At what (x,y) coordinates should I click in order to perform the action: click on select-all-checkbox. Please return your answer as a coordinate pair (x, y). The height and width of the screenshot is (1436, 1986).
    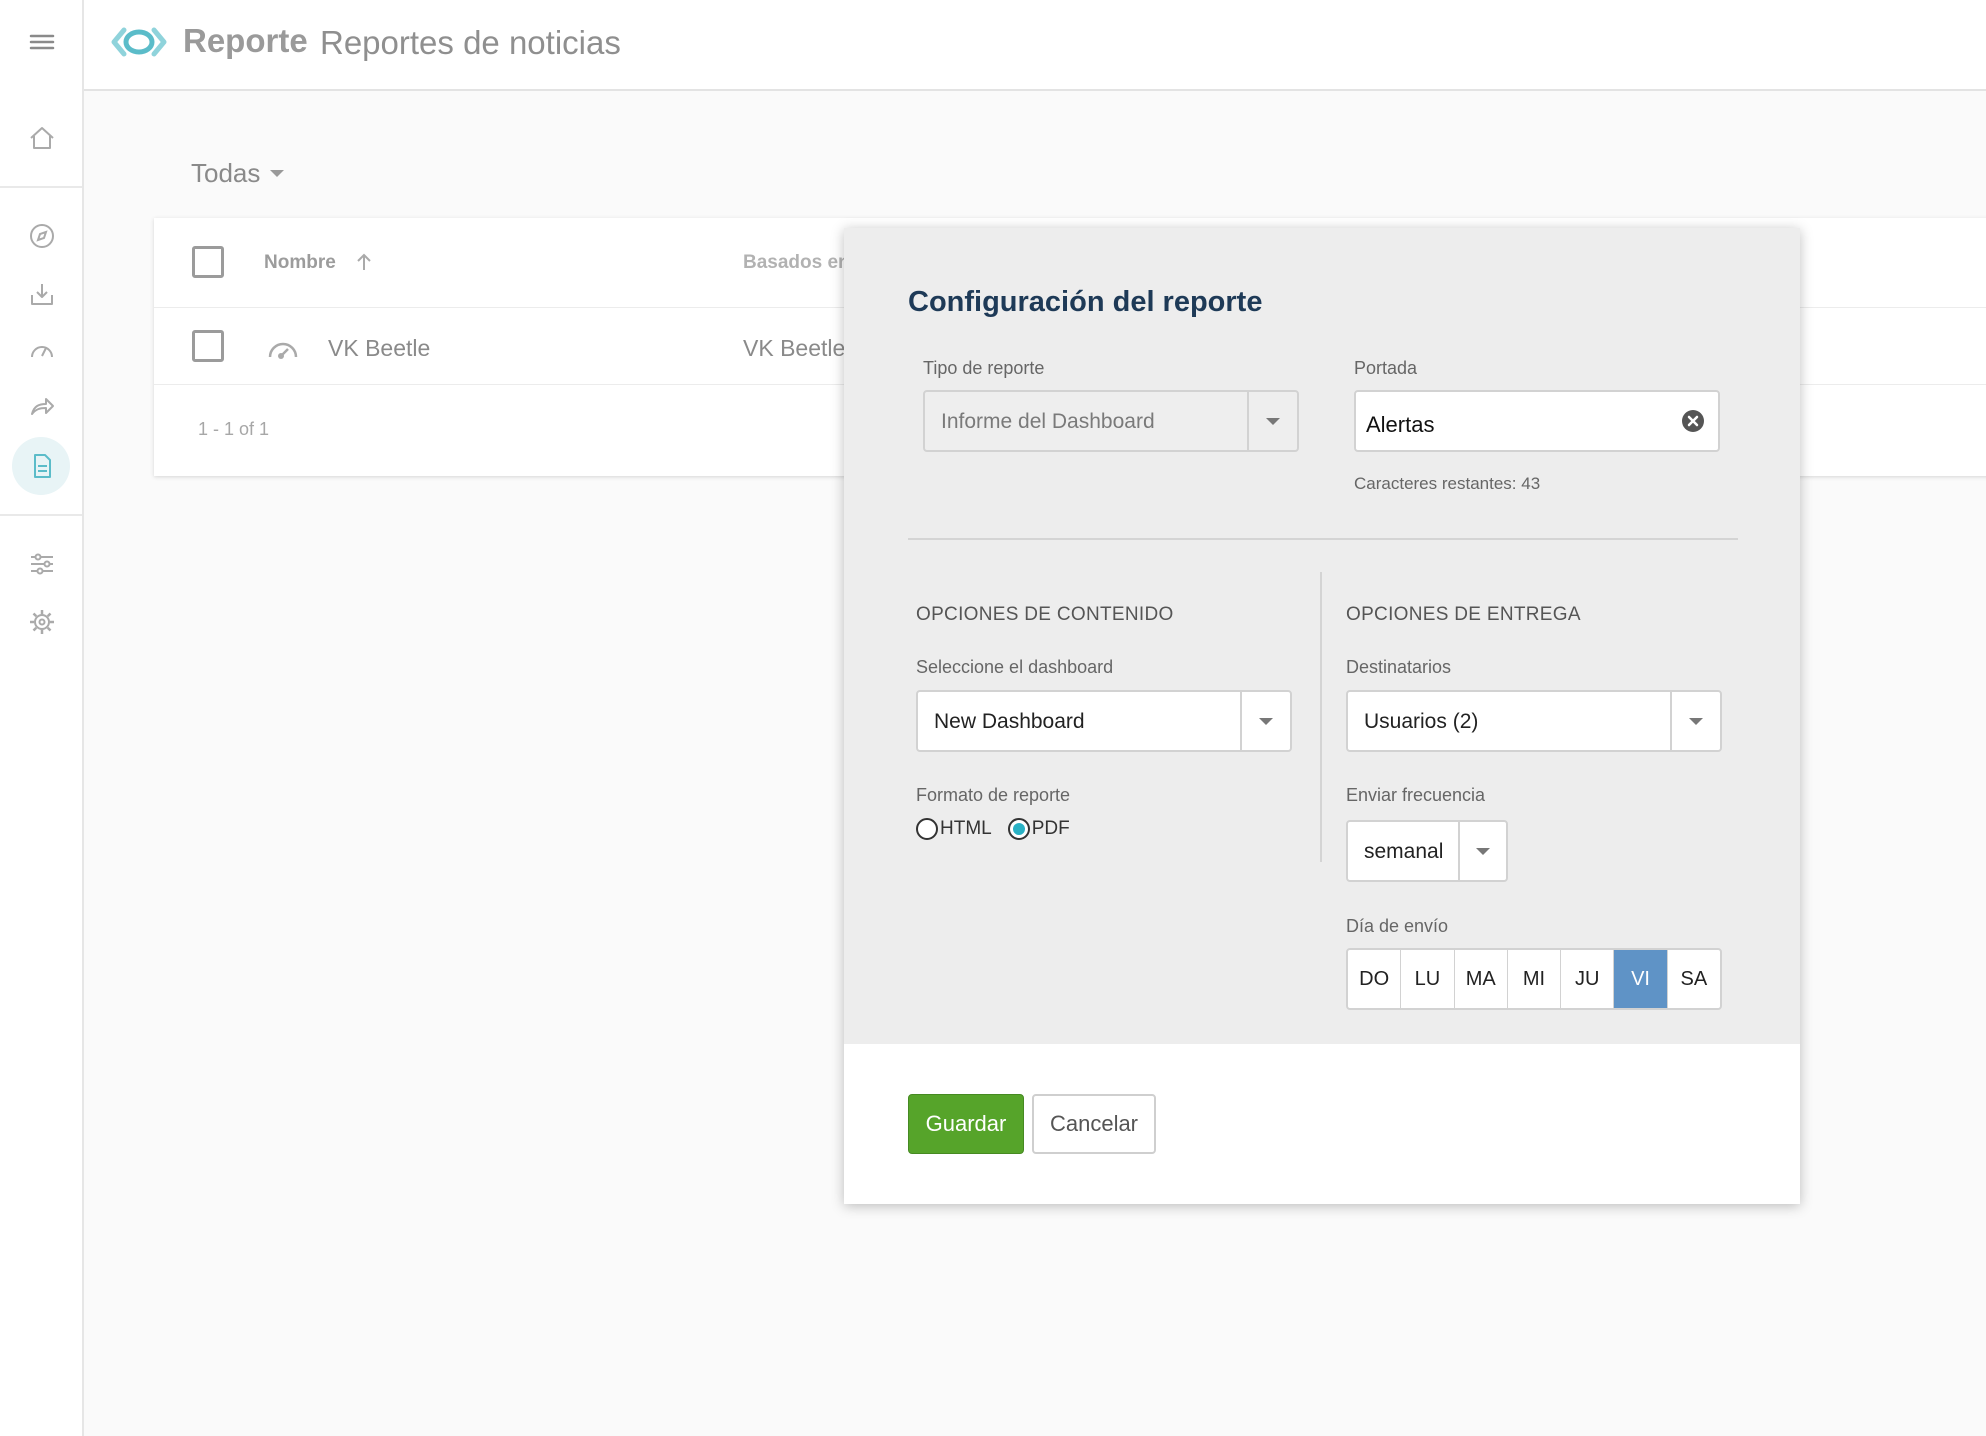
    Looking at the image, I should click on (208, 262).